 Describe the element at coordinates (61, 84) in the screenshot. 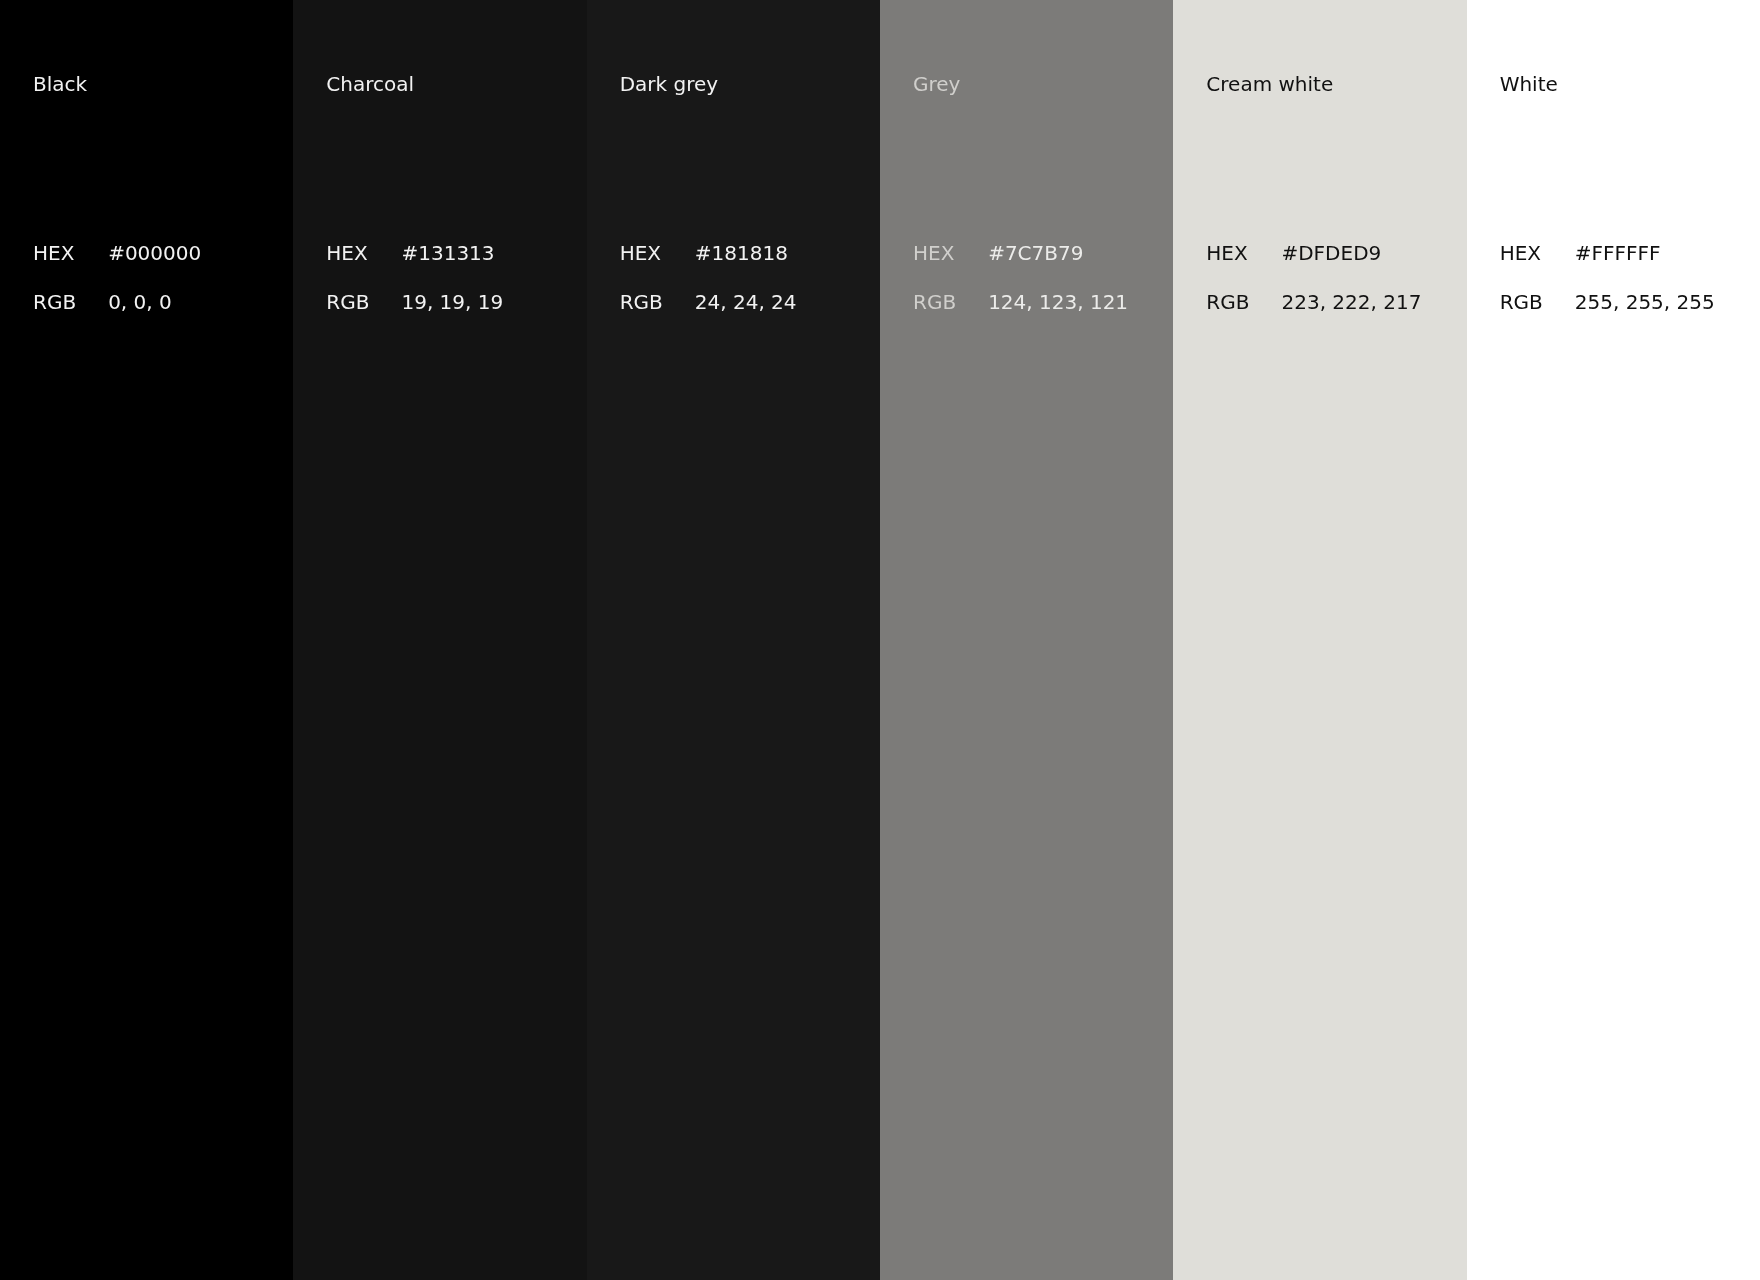

I see `color-name: Black` at that location.